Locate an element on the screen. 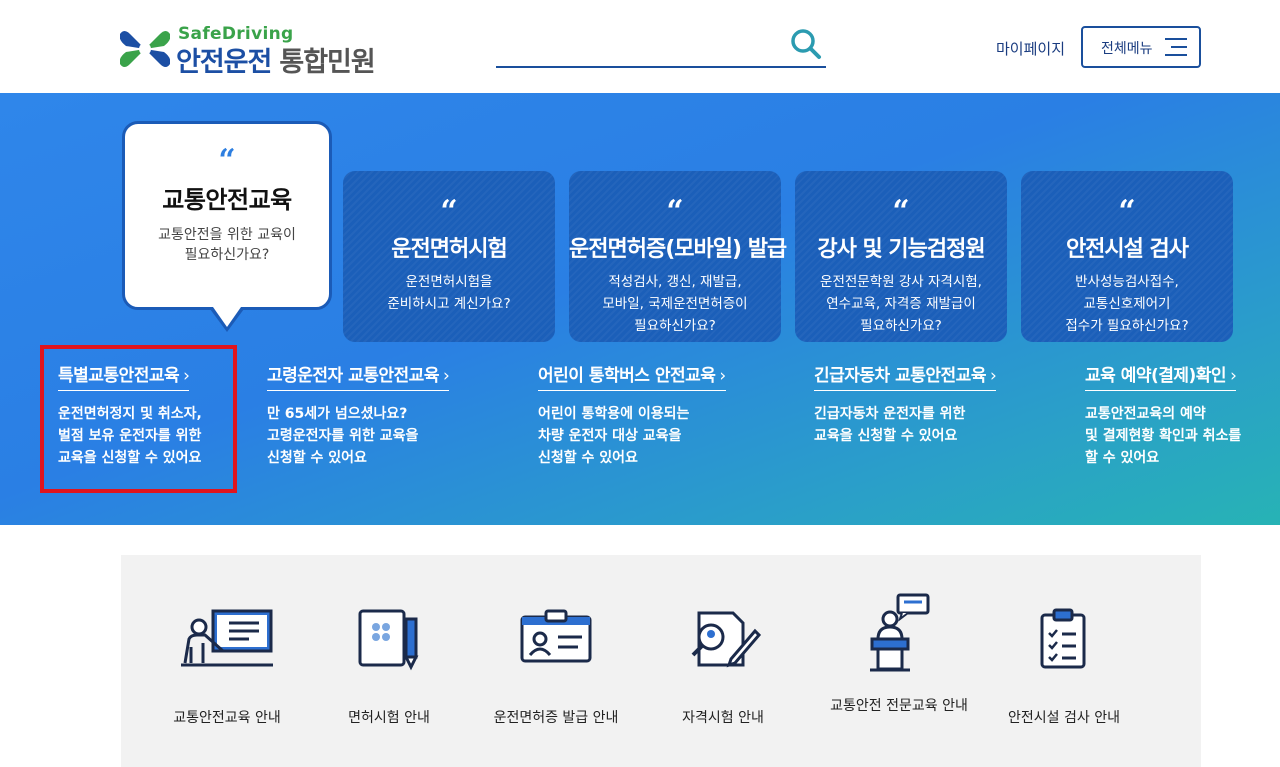  card-license-exam: “ 운전면허시험 운전면허시험을 준비하시고 계신가요? is located at coordinates (449, 256).